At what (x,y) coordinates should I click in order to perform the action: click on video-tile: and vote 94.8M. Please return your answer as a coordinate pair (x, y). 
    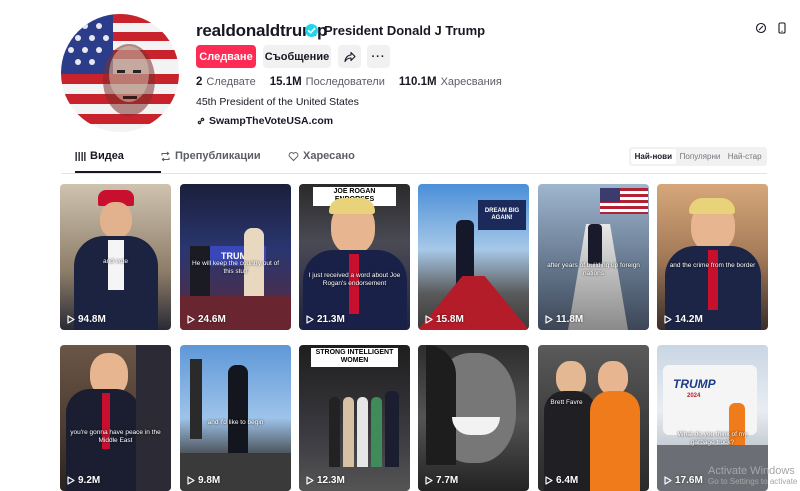
    Looking at the image, I should click on (115, 257).